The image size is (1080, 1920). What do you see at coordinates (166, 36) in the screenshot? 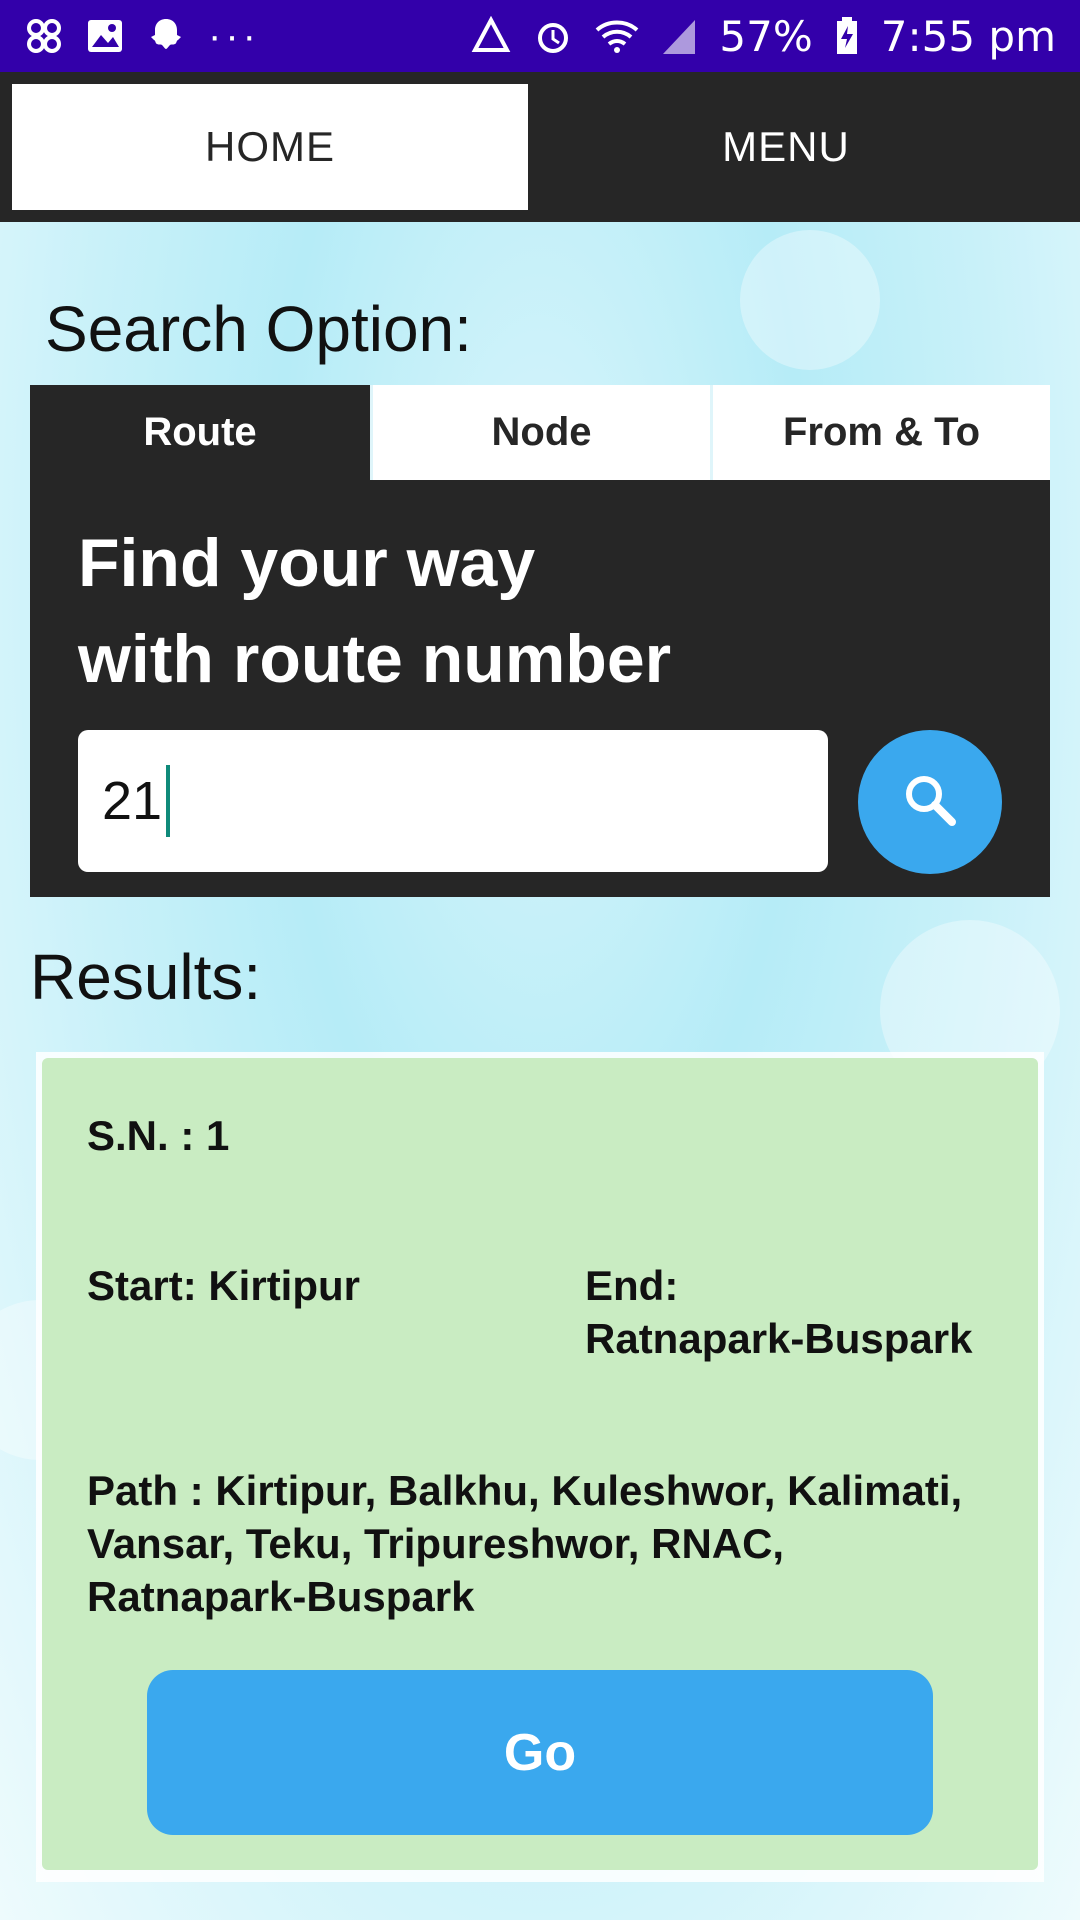
I see `snapchat-icon` at bounding box center [166, 36].